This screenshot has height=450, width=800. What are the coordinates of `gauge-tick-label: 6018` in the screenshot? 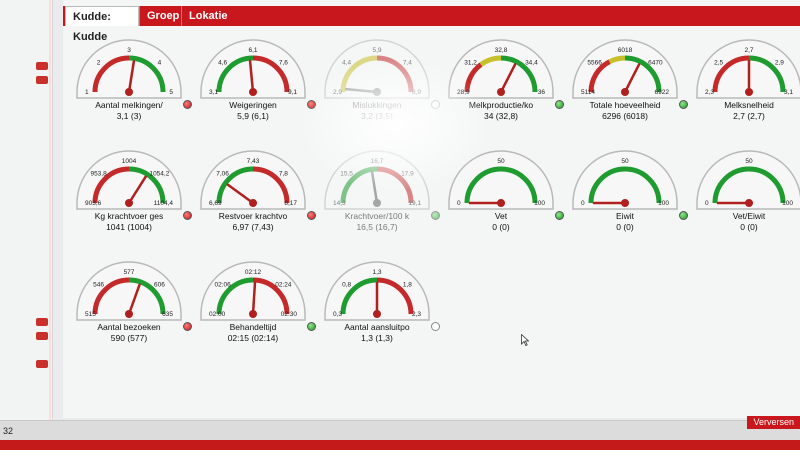 It's located at (625, 50).